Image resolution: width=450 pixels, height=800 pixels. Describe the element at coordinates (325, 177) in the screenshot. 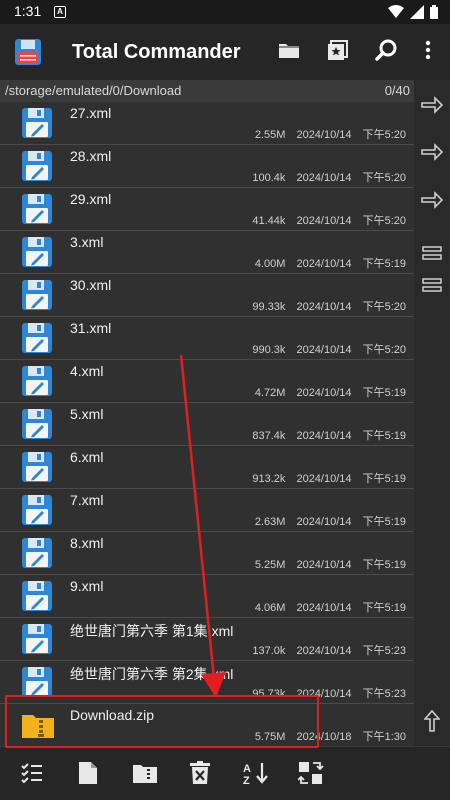

I see `file-meta: 100.4k 2024/10/14 下午5:20` at that location.